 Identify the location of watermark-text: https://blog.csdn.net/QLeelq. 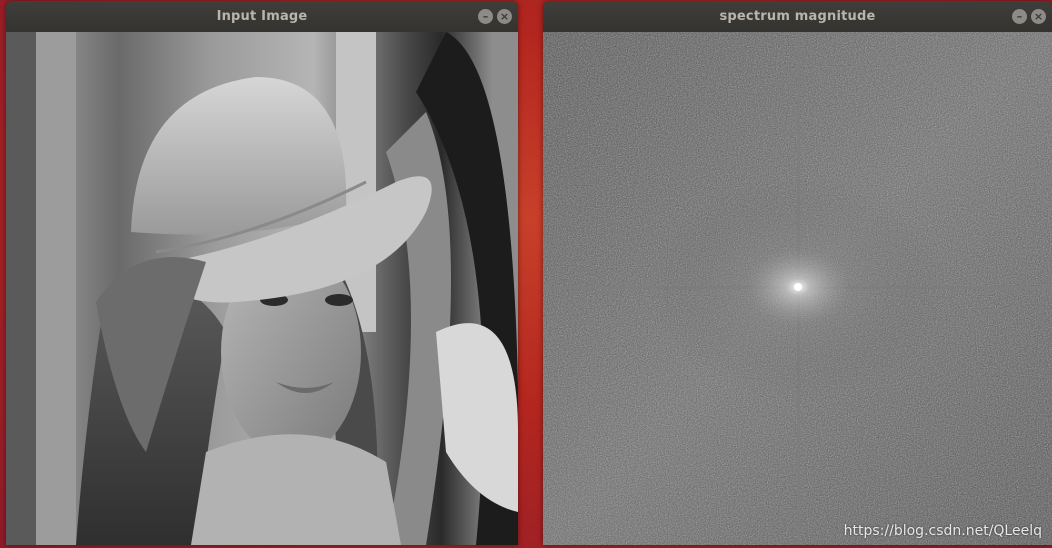
(942, 531).